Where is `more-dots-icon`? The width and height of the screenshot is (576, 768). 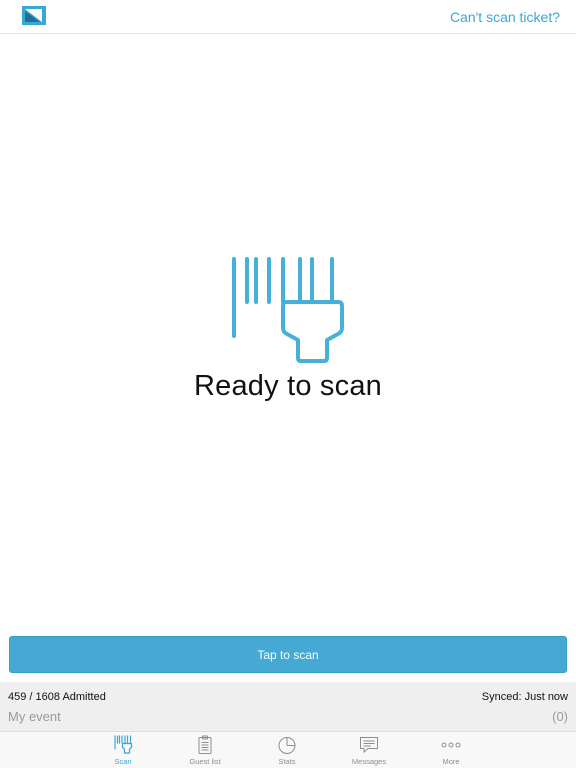 more-dots-icon is located at coordinates (451, 745).